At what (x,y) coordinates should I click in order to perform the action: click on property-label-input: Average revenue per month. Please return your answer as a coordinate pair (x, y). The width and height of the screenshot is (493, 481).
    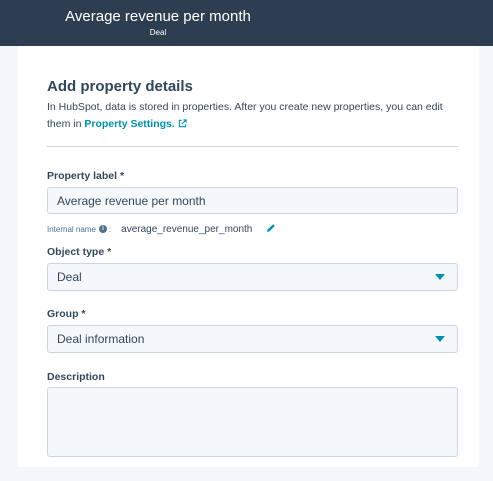
    Looking at the image, I should click on (252, 200).